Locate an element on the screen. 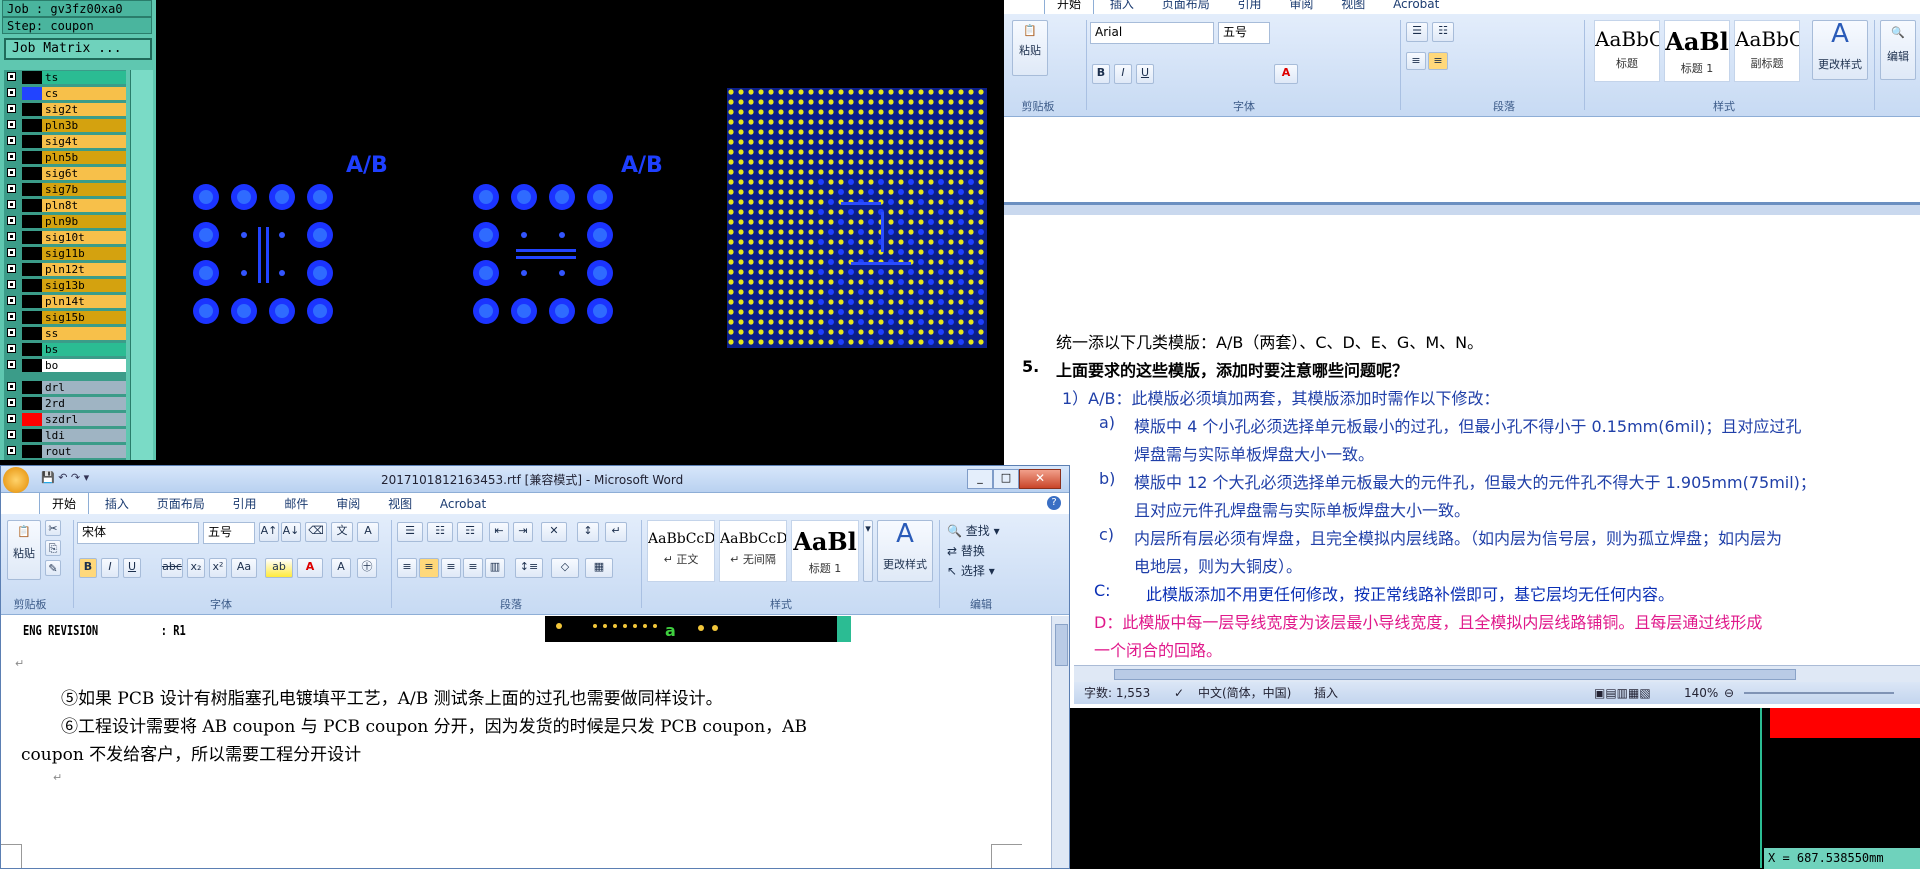  layer-name: pln8t is located at coordinates (84, 205).